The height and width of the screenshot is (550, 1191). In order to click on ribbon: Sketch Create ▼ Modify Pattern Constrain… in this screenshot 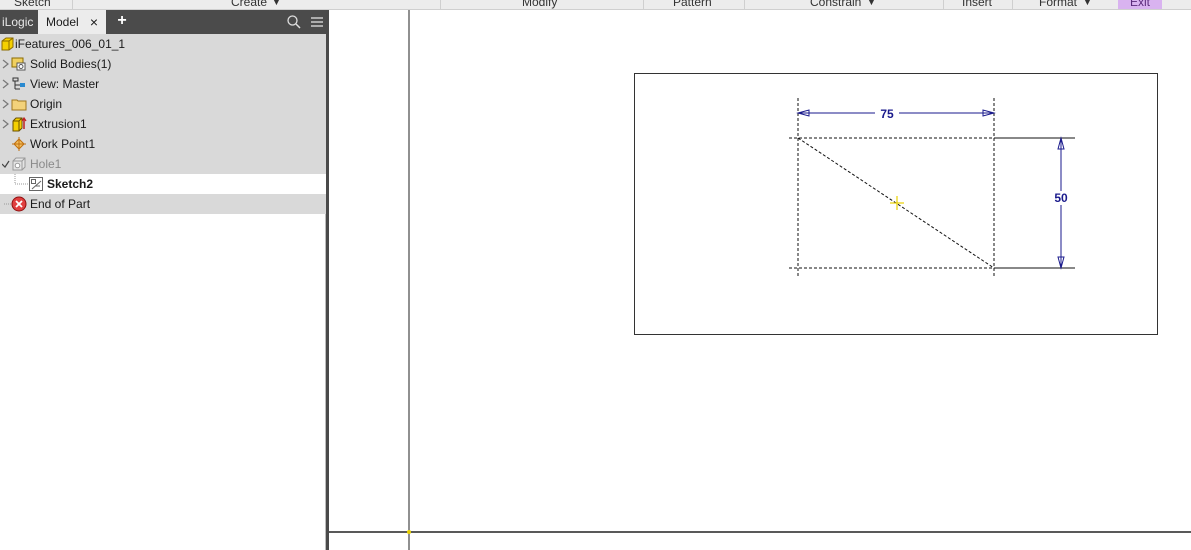, I will do `click(595, 5)`.